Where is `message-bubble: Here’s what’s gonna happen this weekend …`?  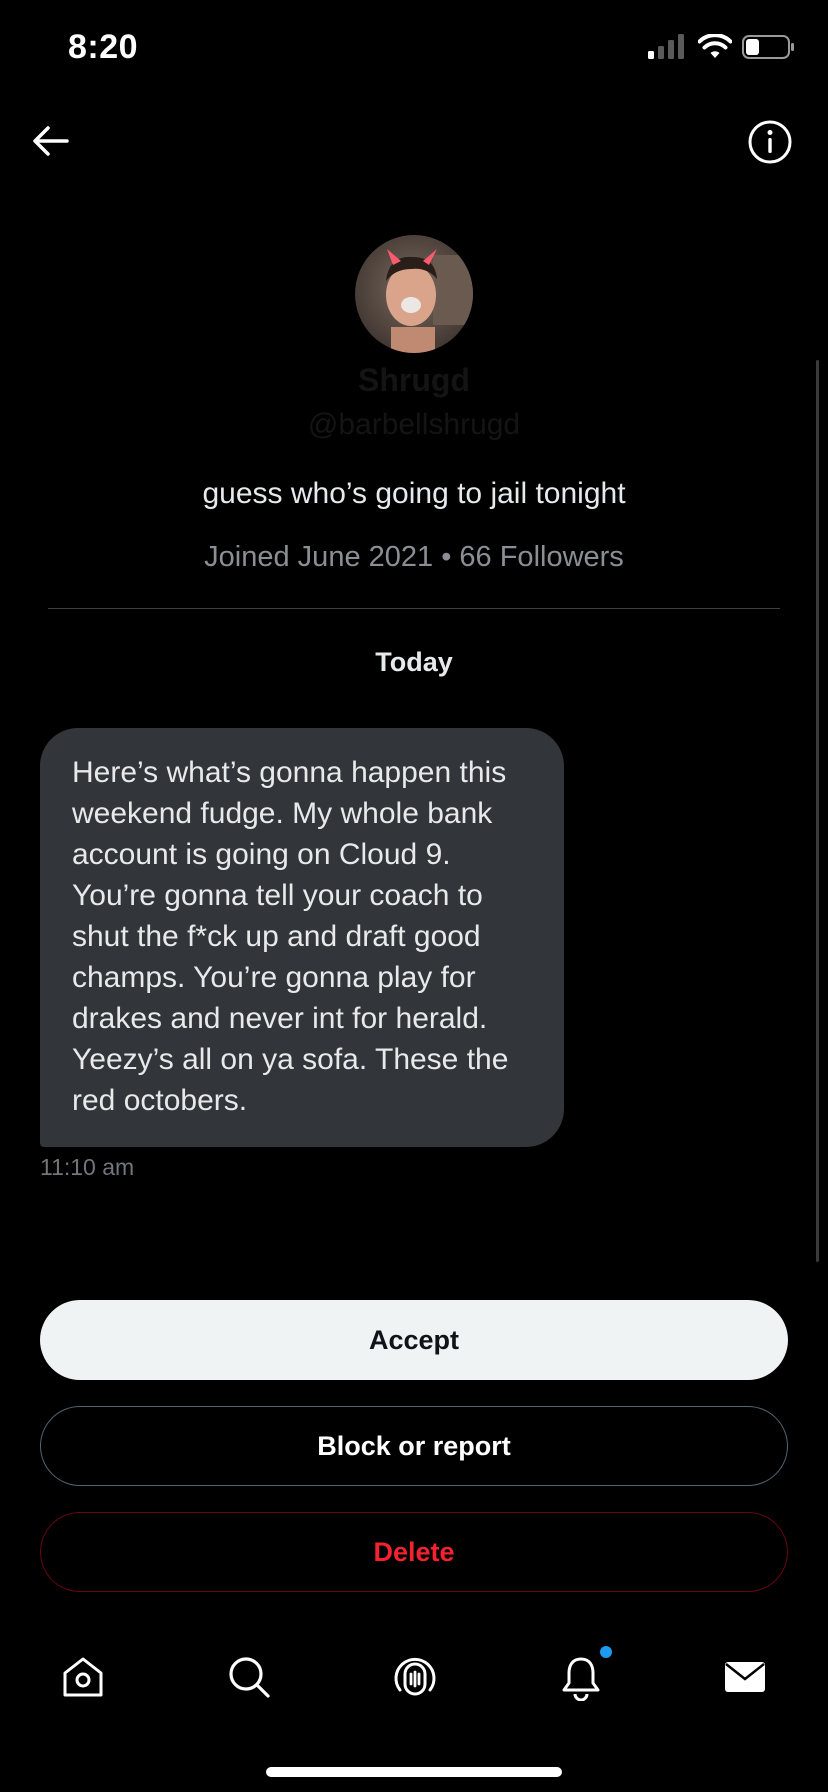
message-bubble: Here’s what’s gonna happen this weekend … is located at coordinates (302, 937).